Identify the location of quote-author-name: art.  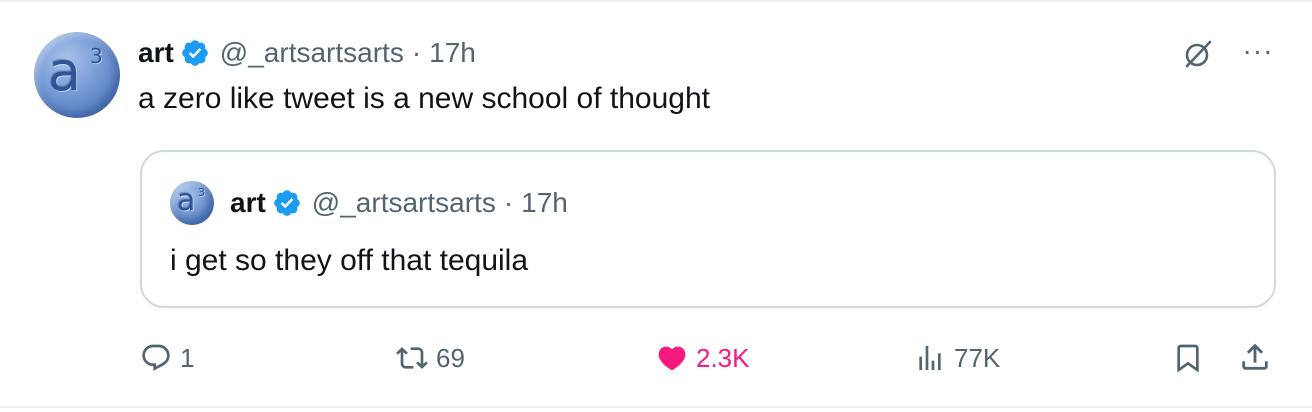
(248, 202).